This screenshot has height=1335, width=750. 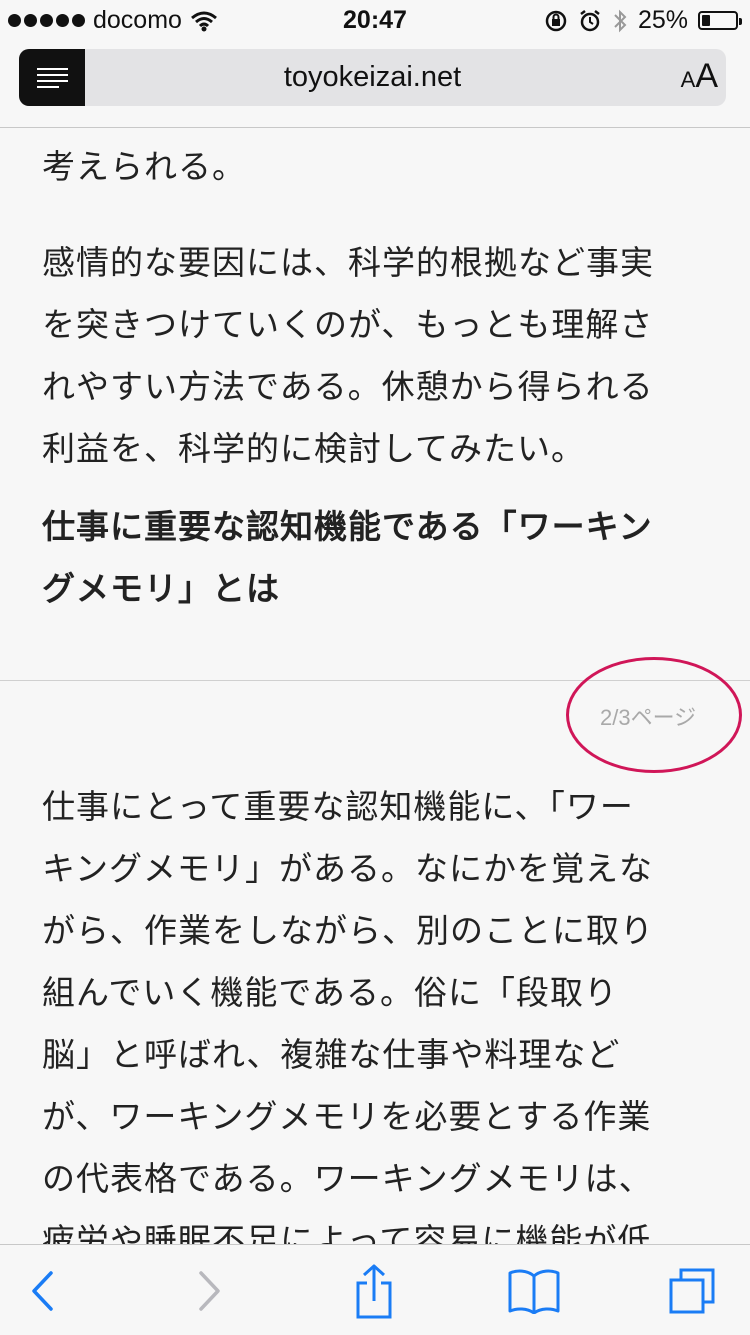 I want to click on url-domain: toyokeizai.net, so click(x=372, y=77).